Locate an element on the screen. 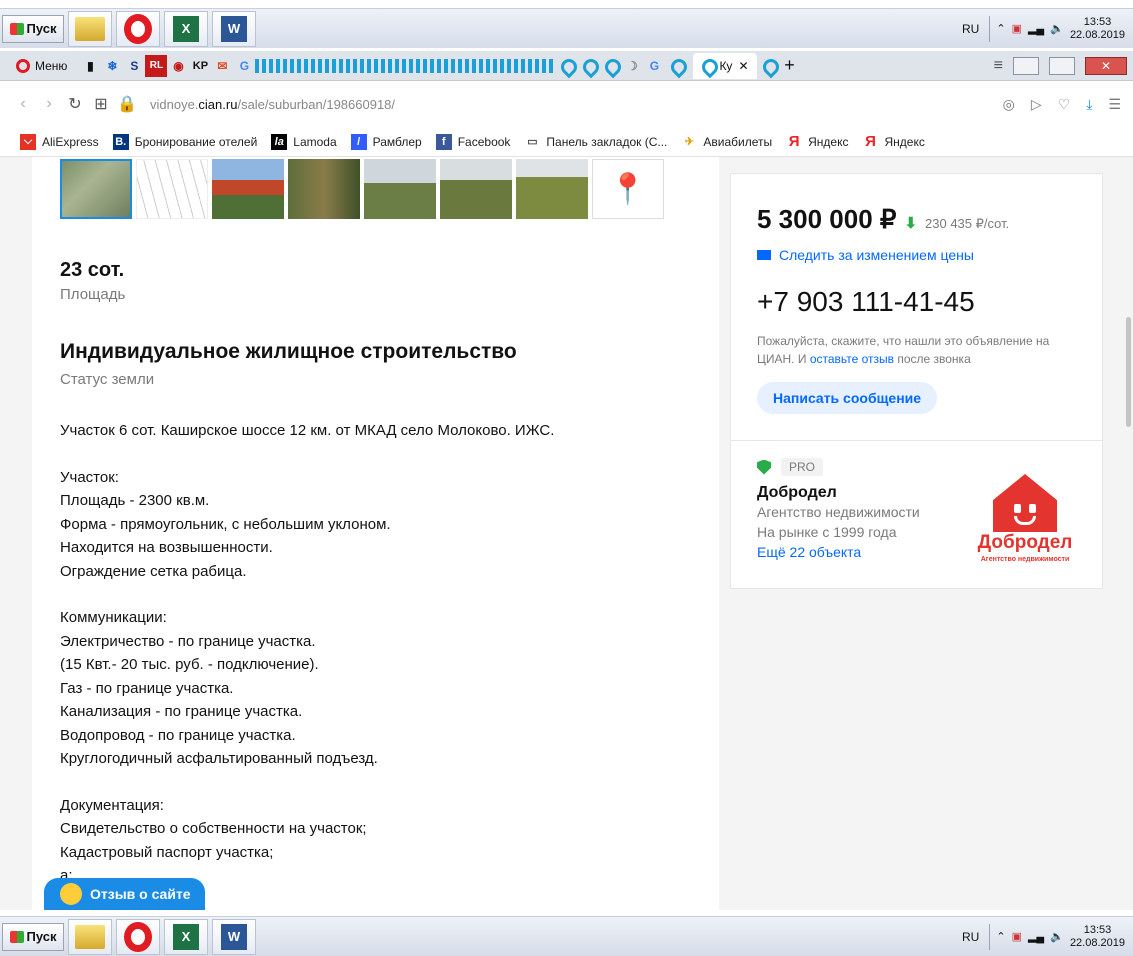  maximize-icon is located at coordinates (1062, 65).